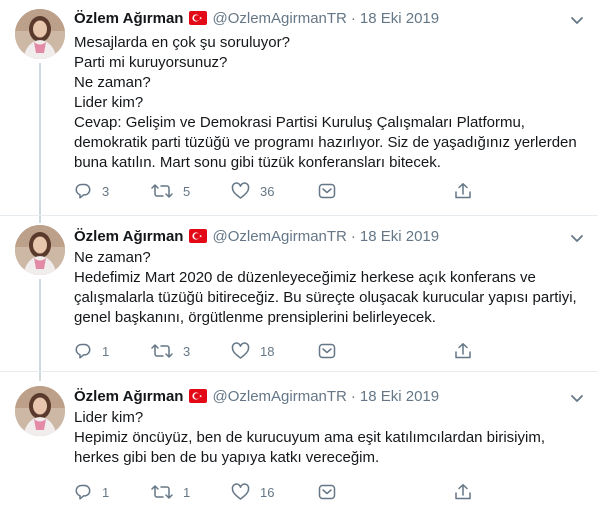 This screenshot has height=518, width=598. What do you see at coordinates (106, 191) in the screenshot?
I see `reply-count: 3` at bounding box center [106, 191].